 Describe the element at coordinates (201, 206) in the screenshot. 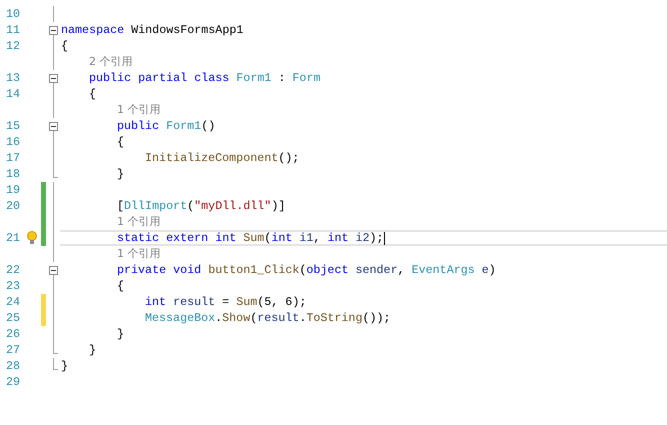

I see `code-line: [DllImport("myDll.dll")]` at that location.